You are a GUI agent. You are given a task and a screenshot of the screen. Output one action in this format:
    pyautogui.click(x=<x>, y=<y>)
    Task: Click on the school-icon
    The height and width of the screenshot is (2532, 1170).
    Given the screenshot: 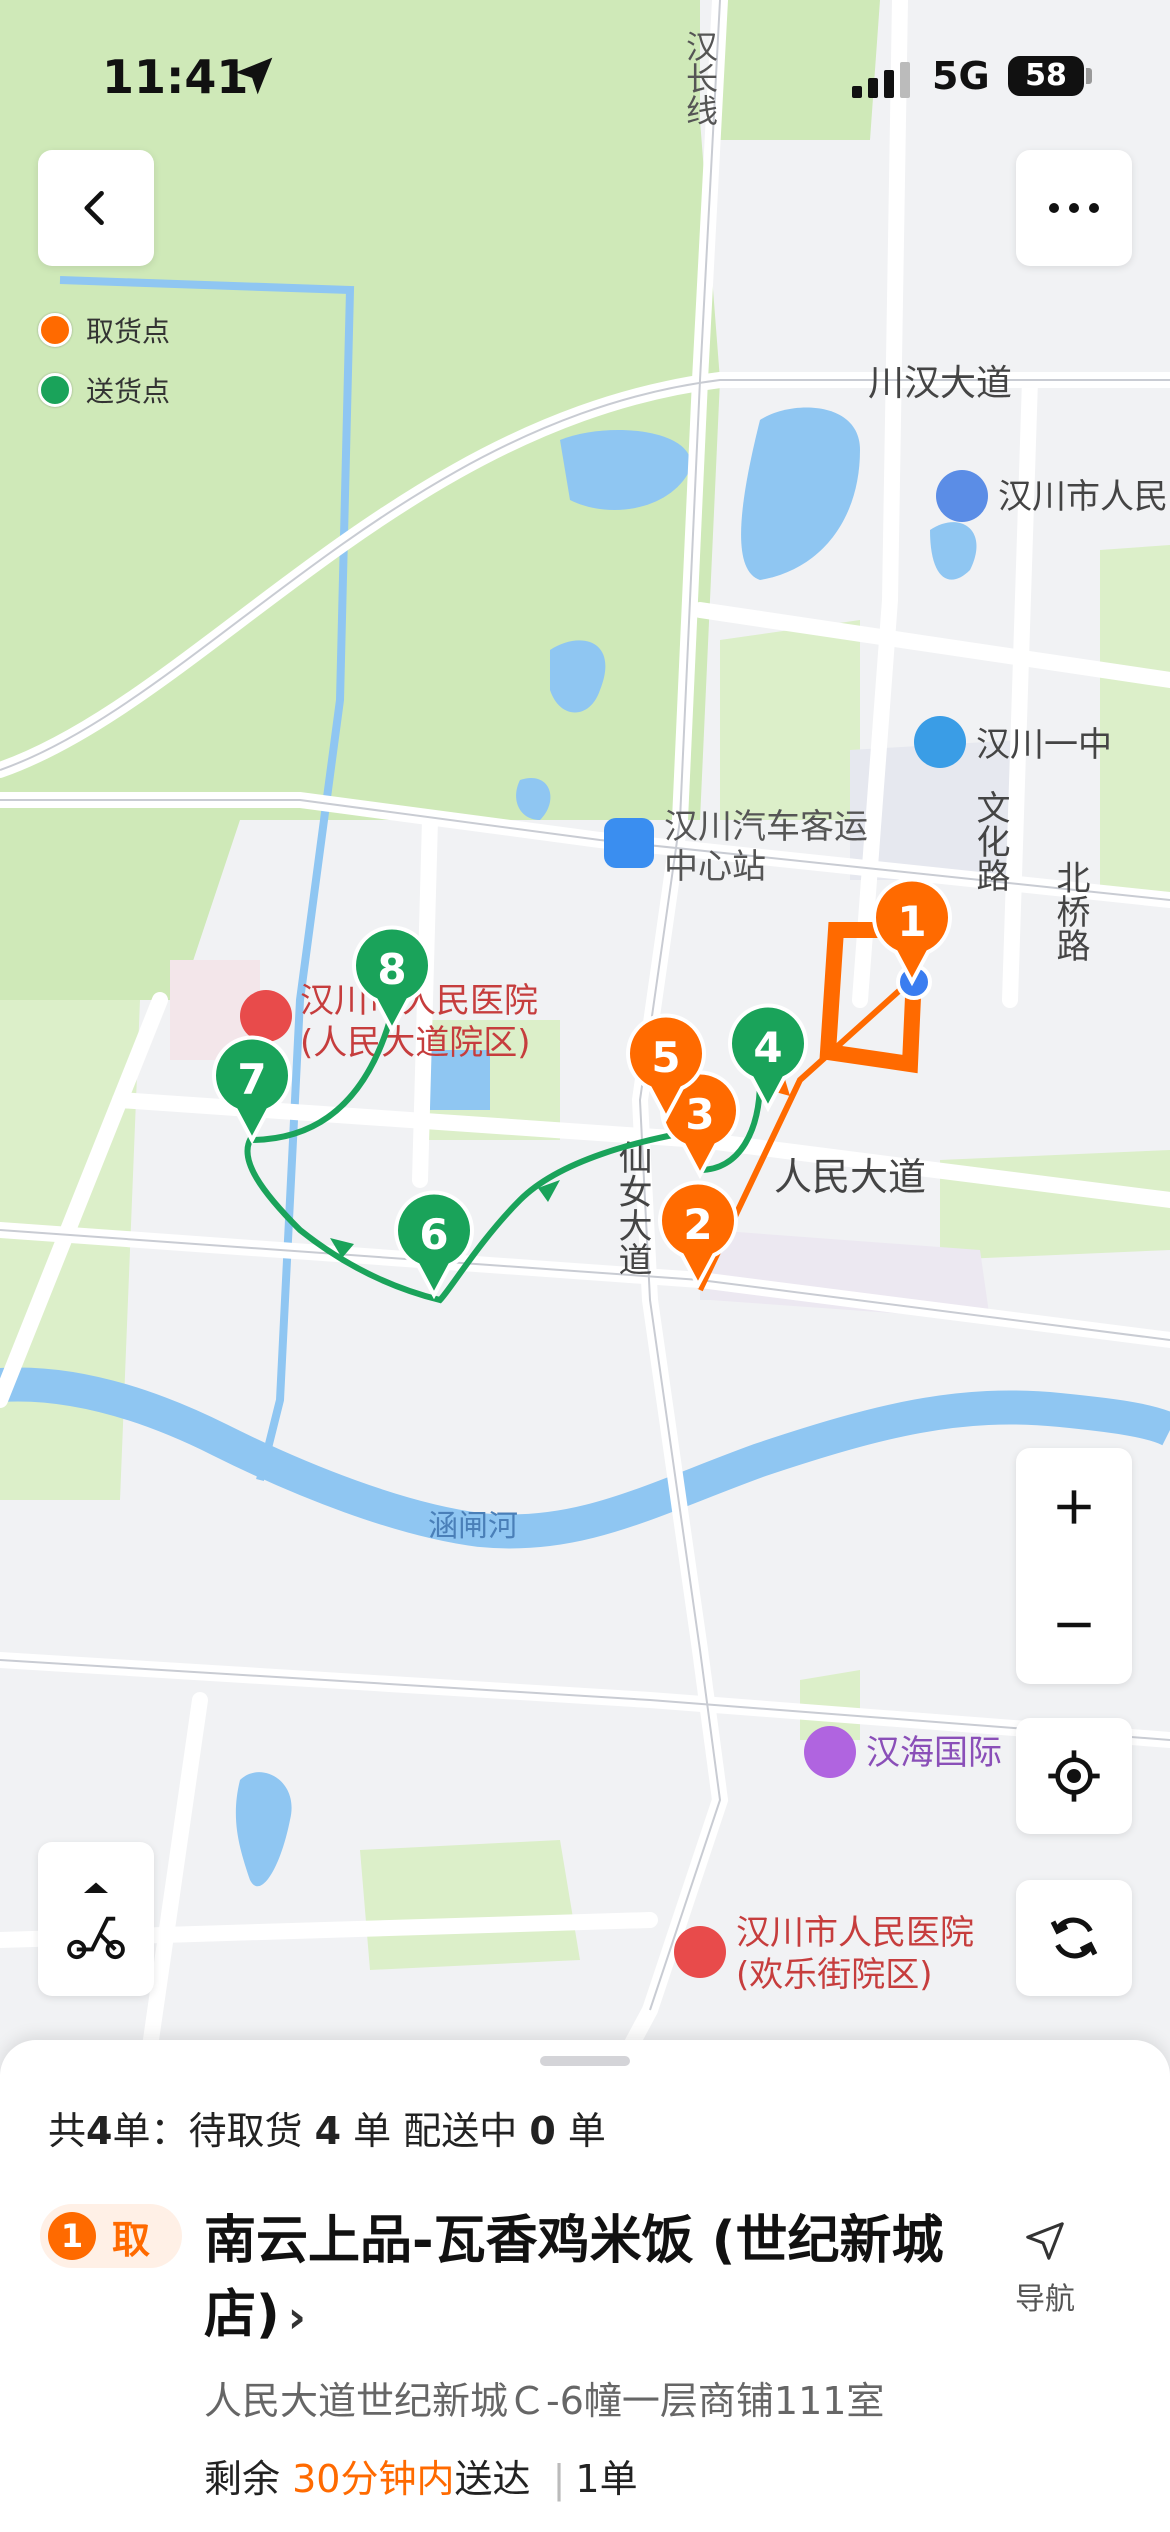 What is the action you would take?
    pyautogui.click(x=940, y=742)
    